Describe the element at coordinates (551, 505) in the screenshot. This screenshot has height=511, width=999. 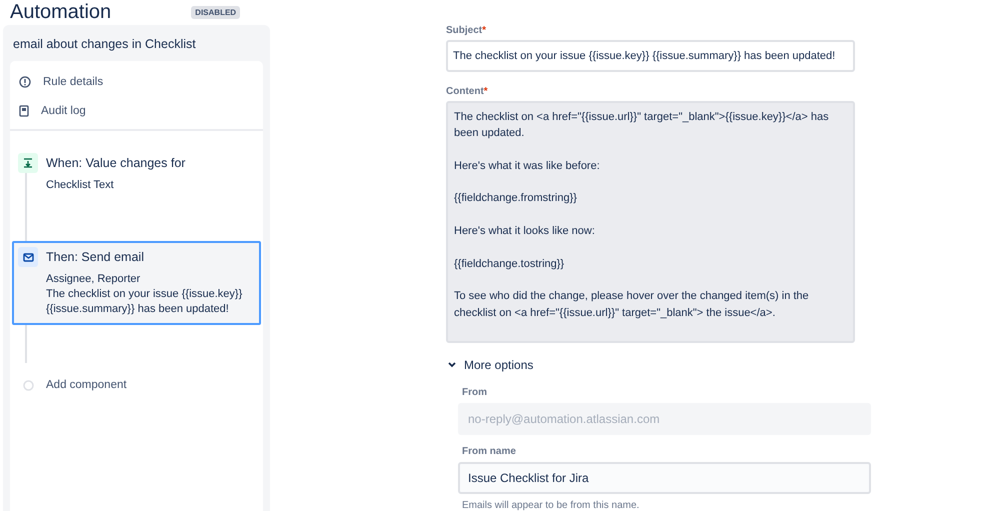
I see `help-text: Emails will appear to be from this name.` at that location.